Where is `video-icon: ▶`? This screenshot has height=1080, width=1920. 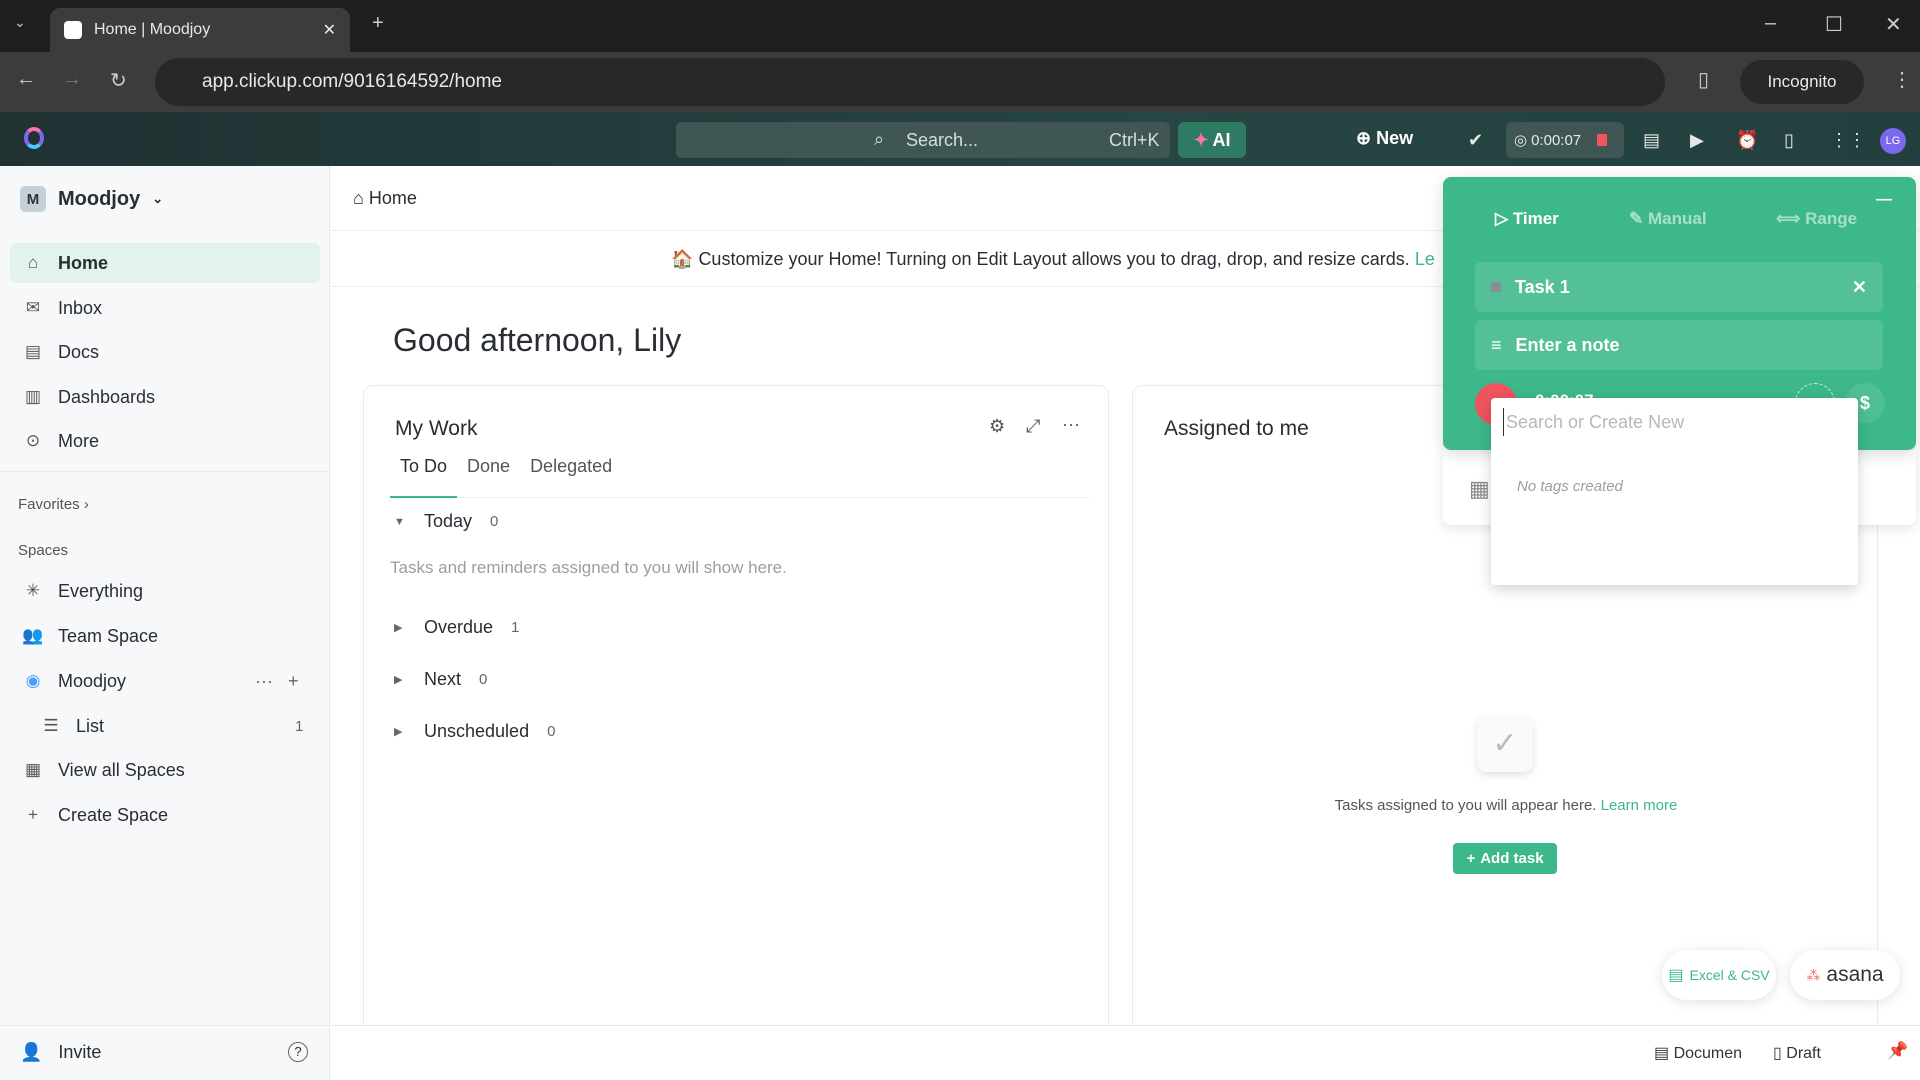
video-icon: ▶ is located at coordinates (1697, 140).